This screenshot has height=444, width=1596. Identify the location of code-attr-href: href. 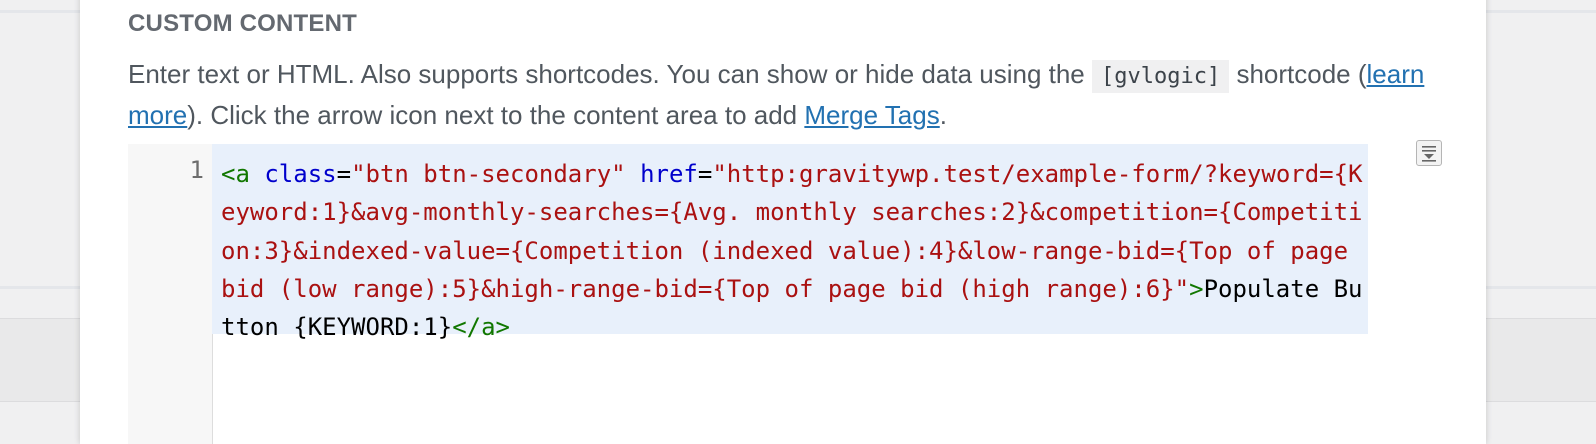
(669, 174).